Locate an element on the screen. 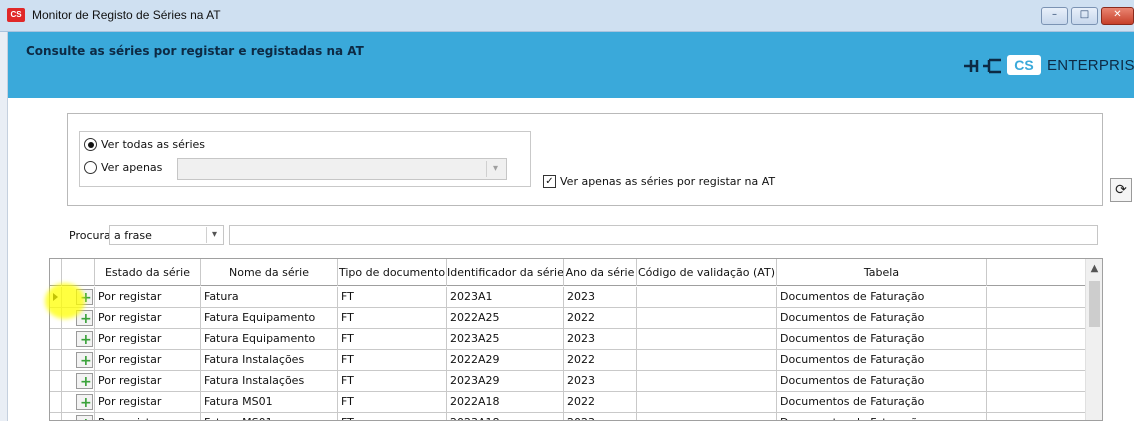 The image size is (1134, 421). vertical-scrollbar: ▲ is located at coordinates (1093, 339).